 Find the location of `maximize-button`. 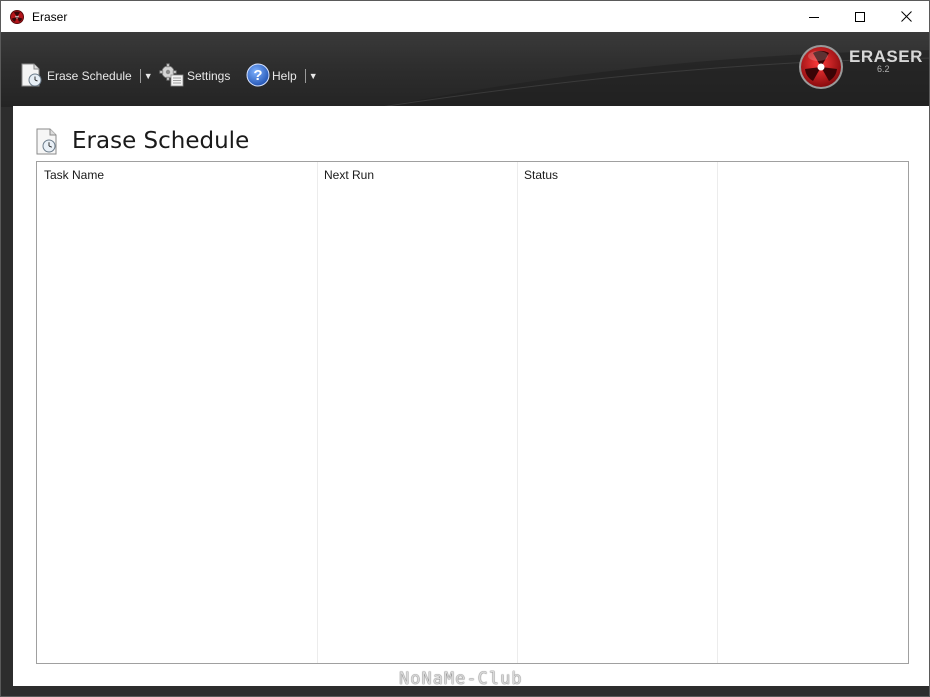

maximize-button is located at coordinates (860, 16).